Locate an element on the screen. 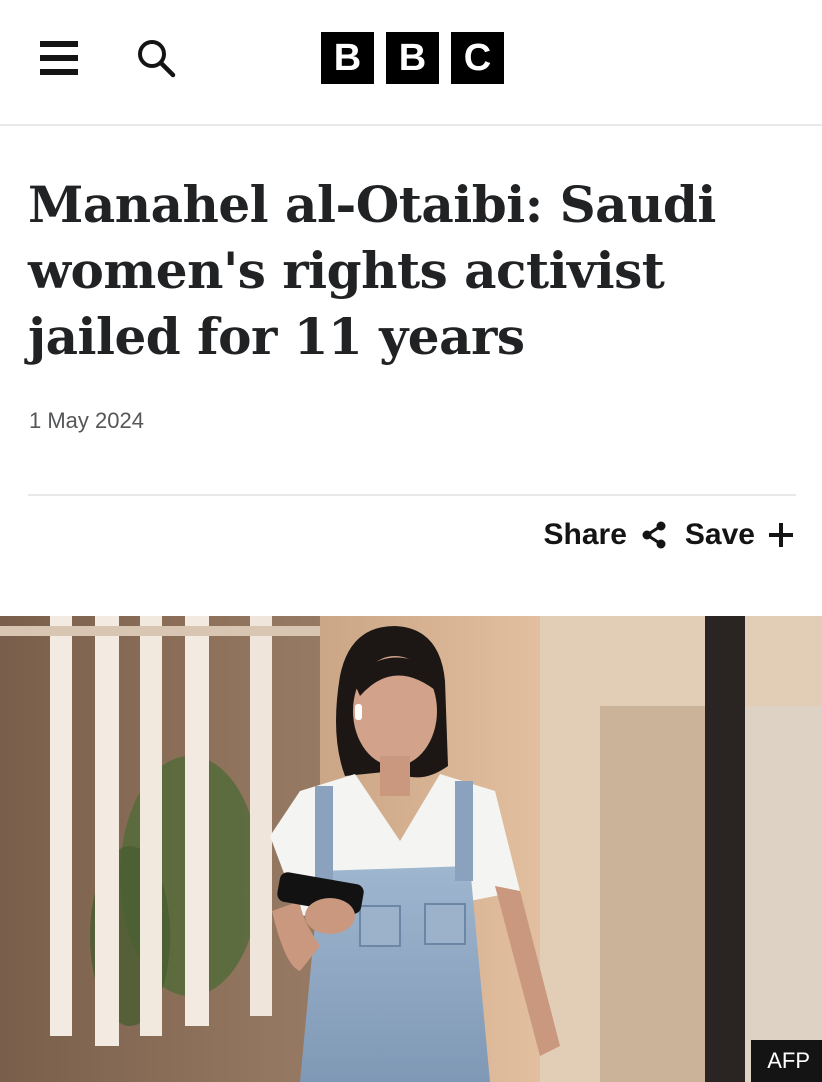 This screenshot has width=822, height=1082. save-label: Save is located at coordinates (719, 534).